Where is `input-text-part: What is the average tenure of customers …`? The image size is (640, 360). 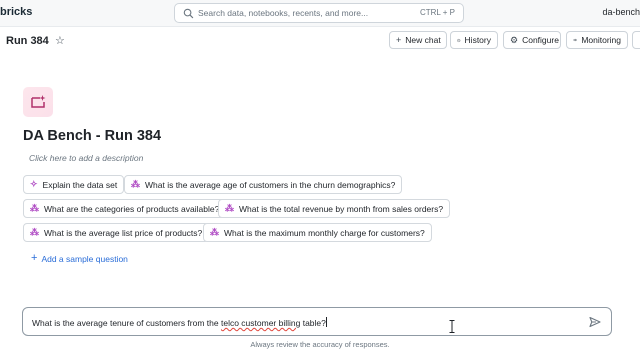 input-text-part: What is the average tenure of customers … is located at coordinates (126, 323).